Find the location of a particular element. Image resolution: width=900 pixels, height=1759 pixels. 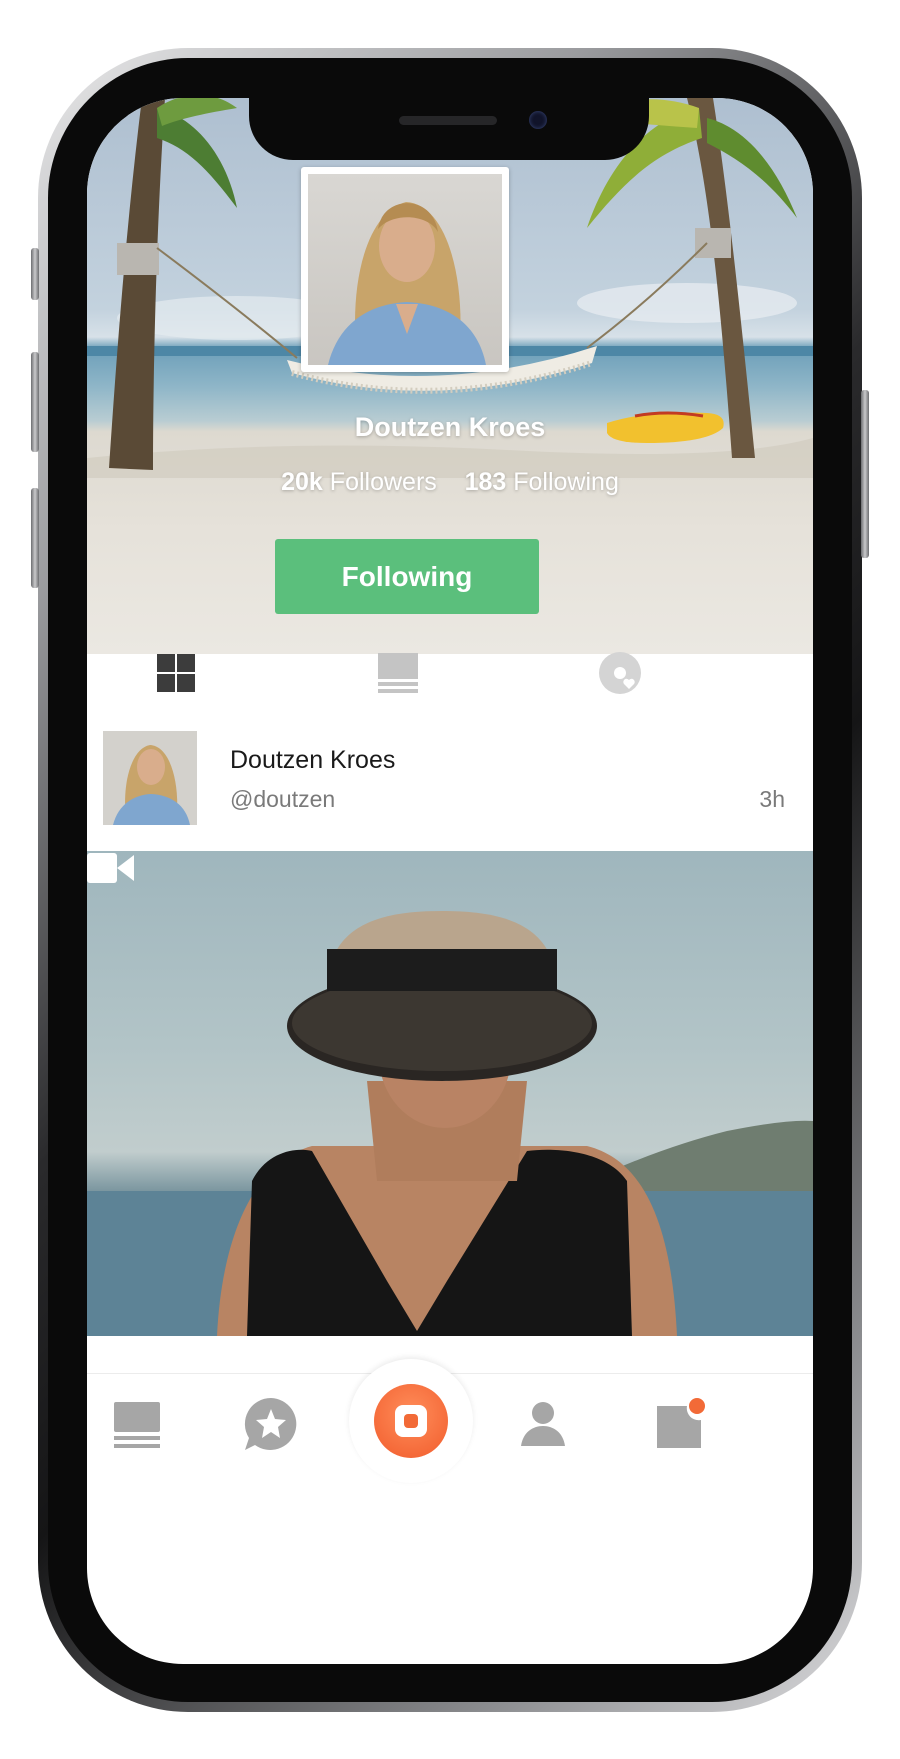

post-author-avatar is located at coordinates (150, 778).